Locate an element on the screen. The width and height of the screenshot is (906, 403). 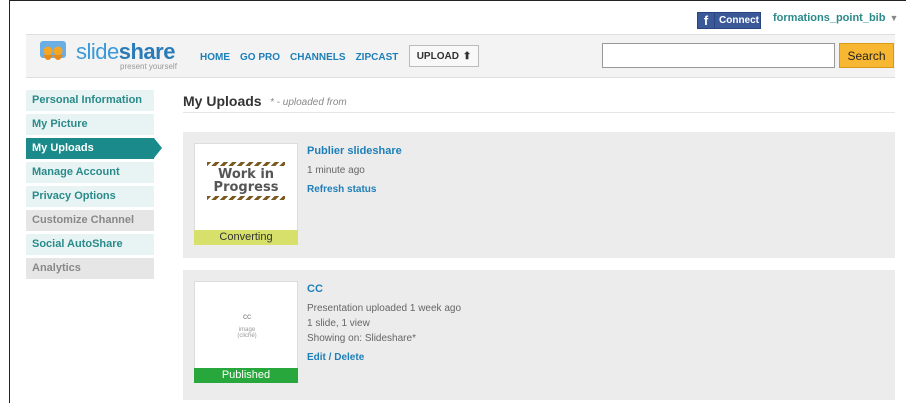
edit-link: Edit is located at coordinates (316, 357).